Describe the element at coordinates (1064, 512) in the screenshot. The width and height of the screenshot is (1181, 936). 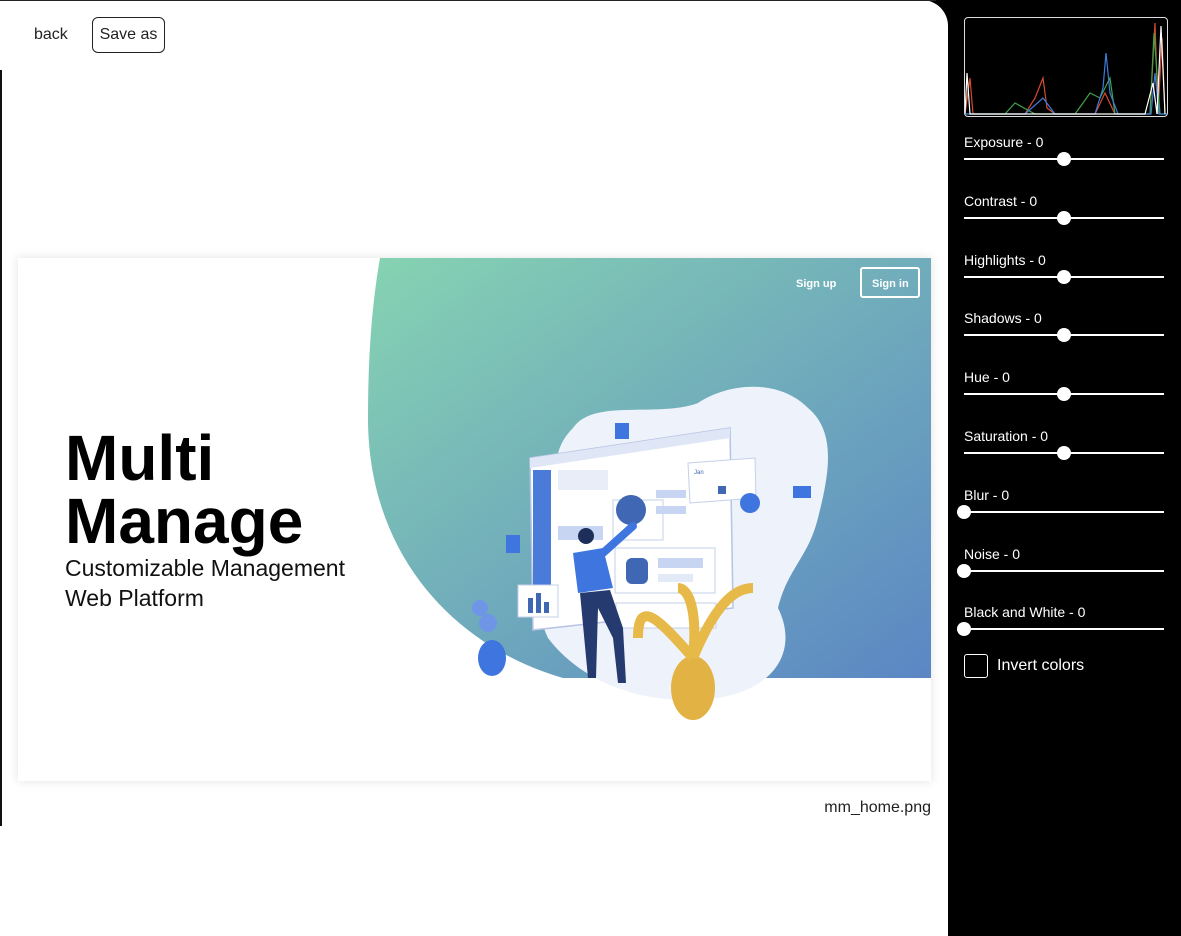
I see `blur-slider-track` at that location.